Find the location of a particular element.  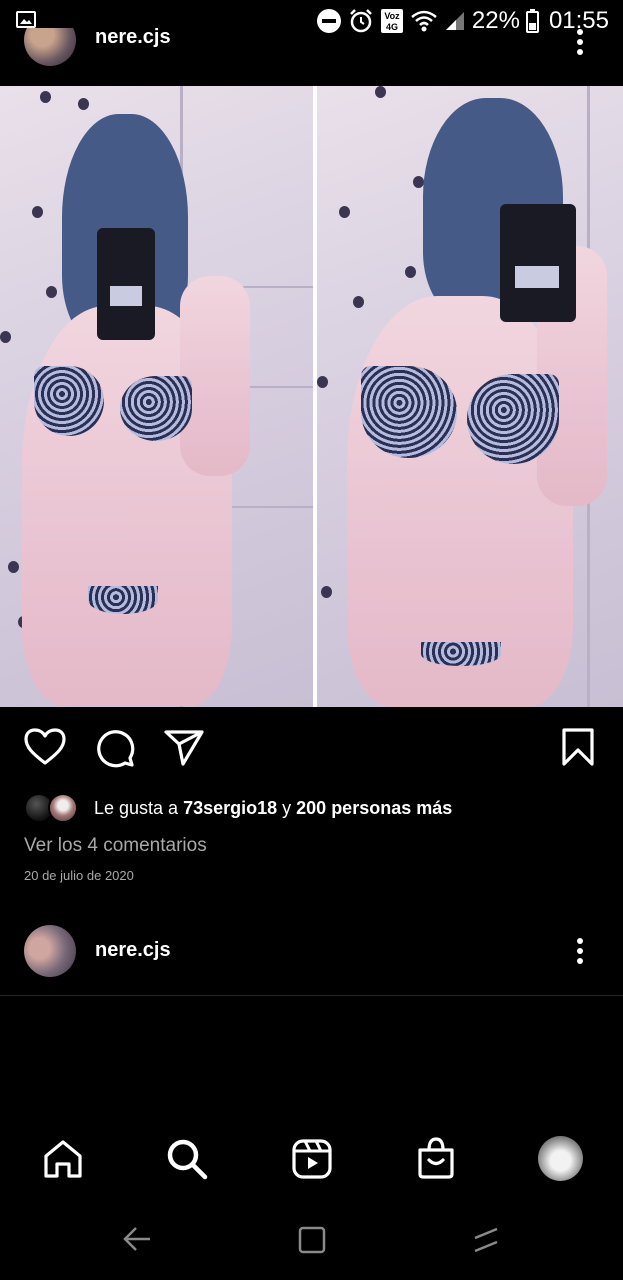

likes-summary: Le gusta a 73sergio18 y 200 personas más is located at coordinates (238, 808).